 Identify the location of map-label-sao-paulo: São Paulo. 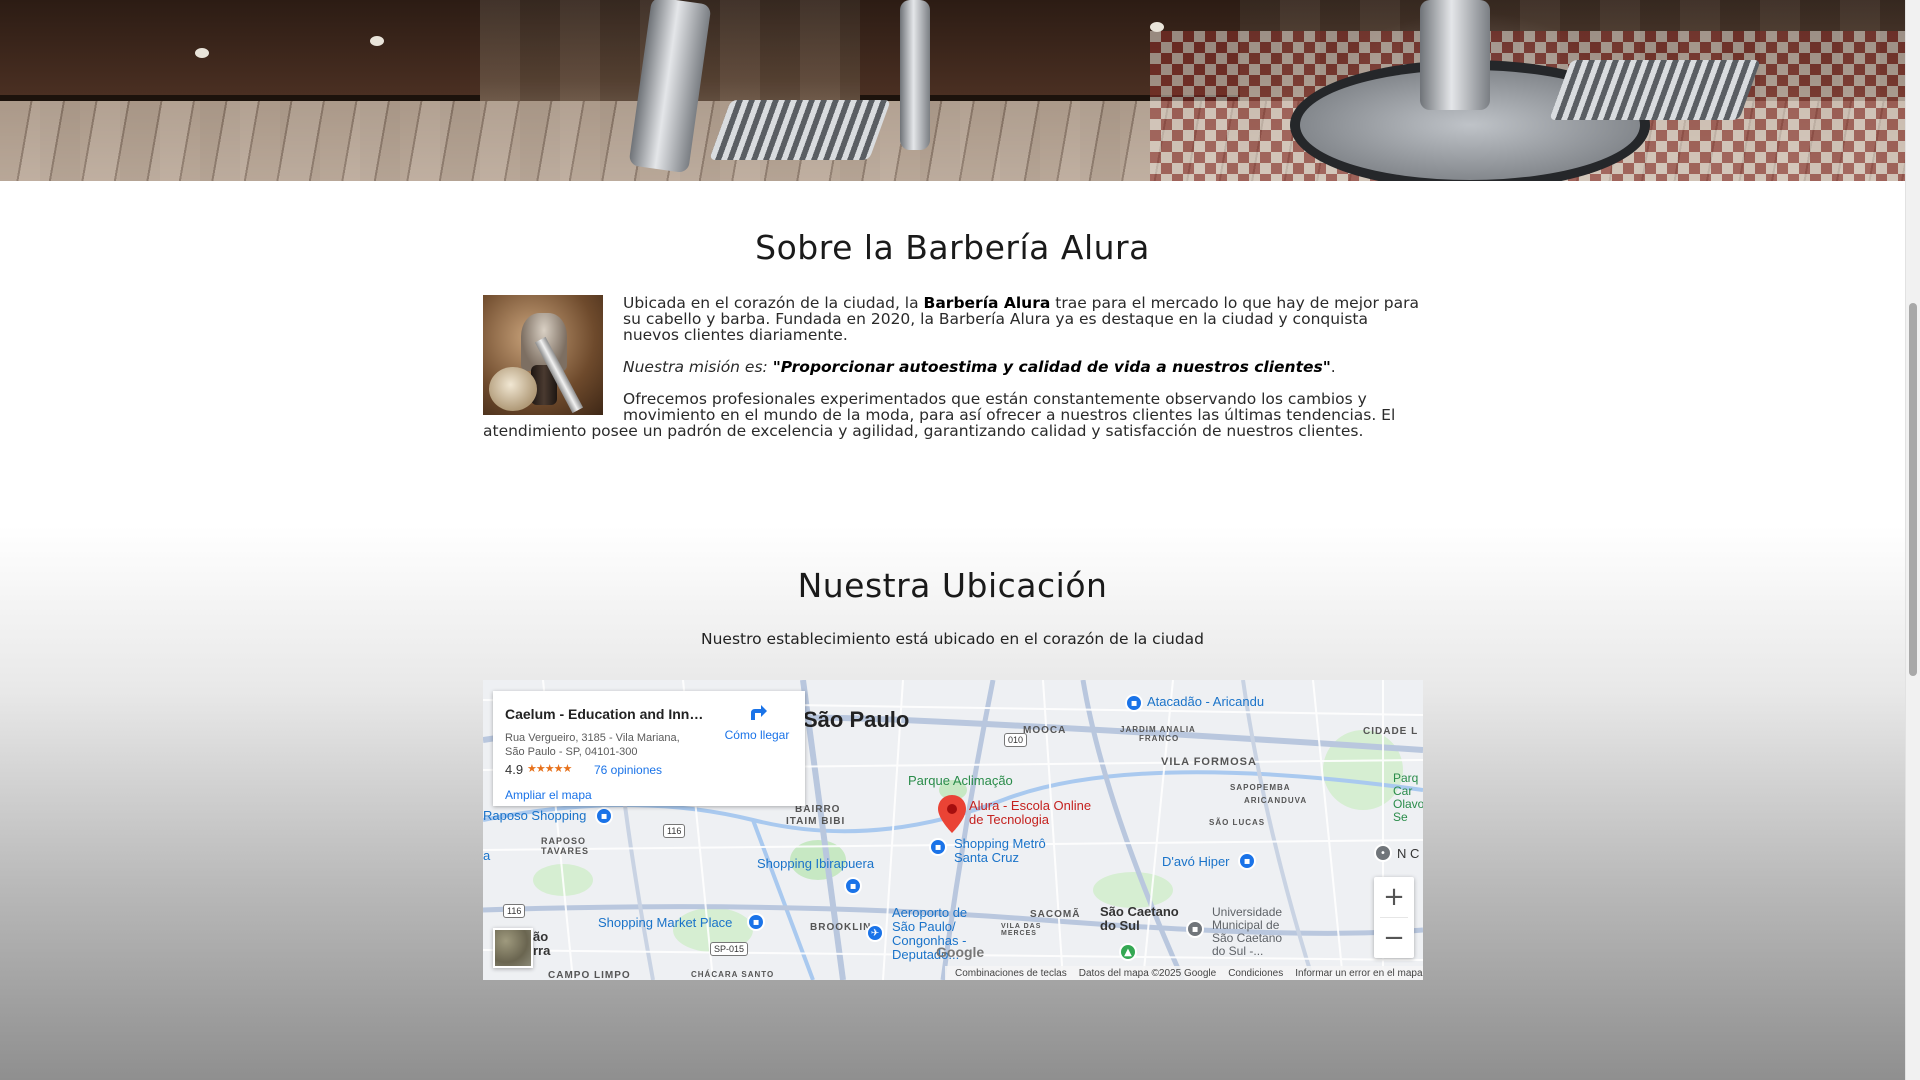
(856, 719).